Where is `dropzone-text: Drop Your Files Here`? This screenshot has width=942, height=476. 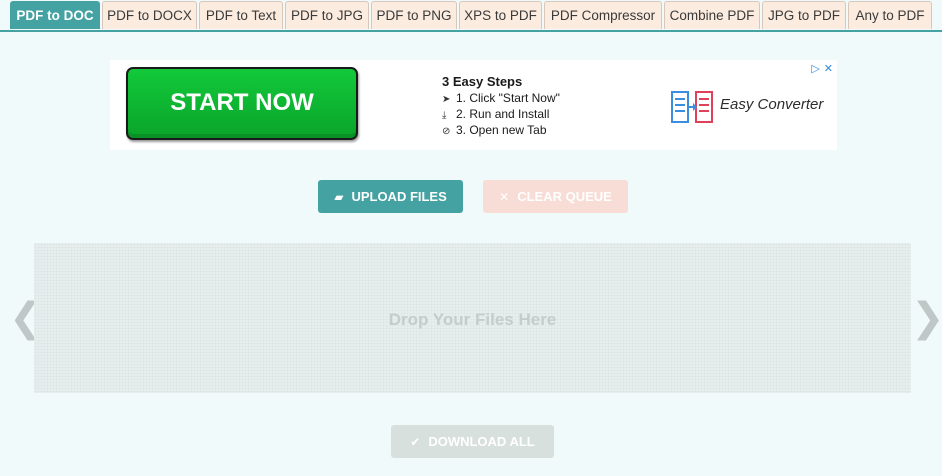 dropzone-text: Drop Your Files Here is located at coordinates (472, 319).